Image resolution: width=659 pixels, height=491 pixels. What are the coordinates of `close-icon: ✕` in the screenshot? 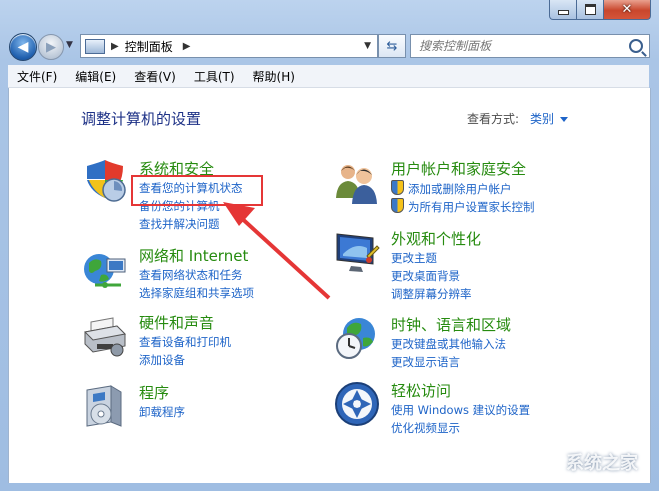 It's located at (627, 9).